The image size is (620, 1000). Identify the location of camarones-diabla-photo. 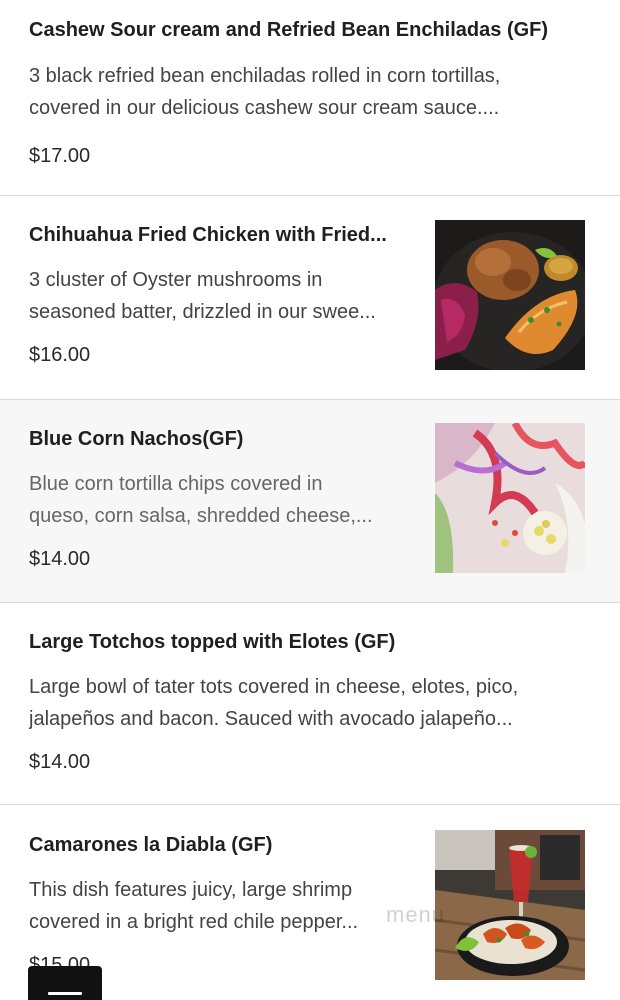
(510, 905).